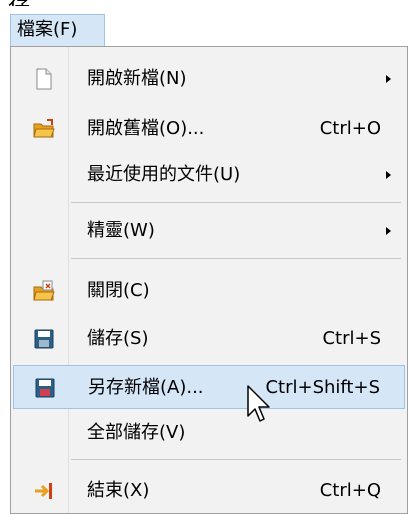  What do you see at coordinates (209, 339) in the screenshot?
I see `menu-item-save: 儲存(S) Ctrl+S` at bounding box center [209, 339].